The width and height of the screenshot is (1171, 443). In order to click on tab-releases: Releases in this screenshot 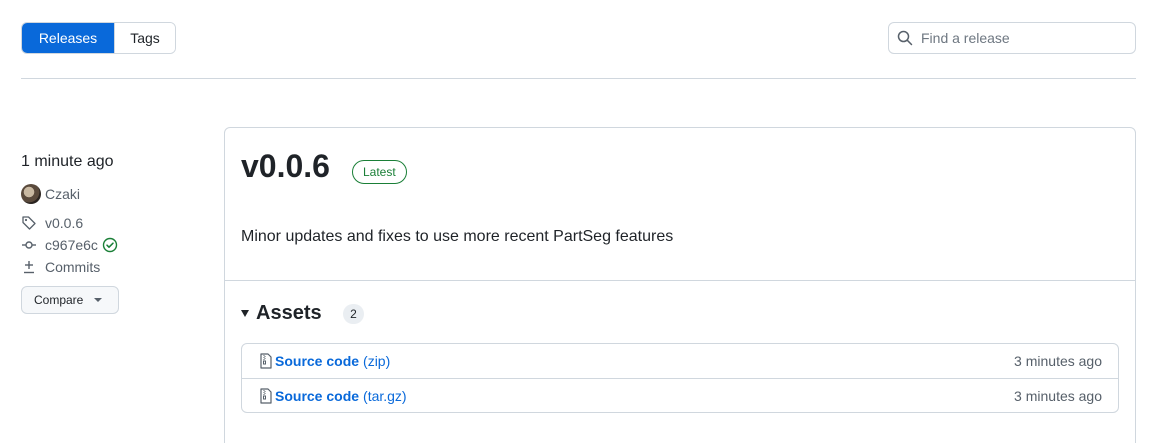, I will do `click(68, 38)`.